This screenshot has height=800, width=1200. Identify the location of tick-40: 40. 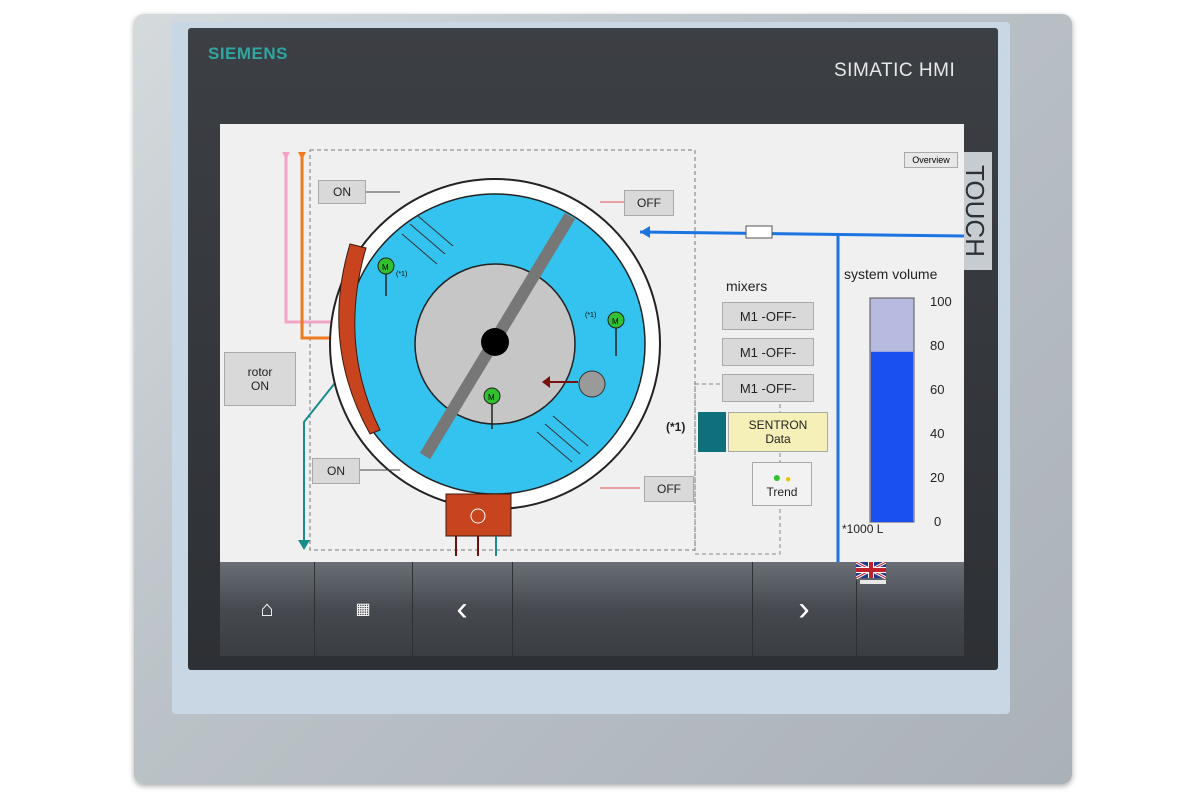
(937, 433).